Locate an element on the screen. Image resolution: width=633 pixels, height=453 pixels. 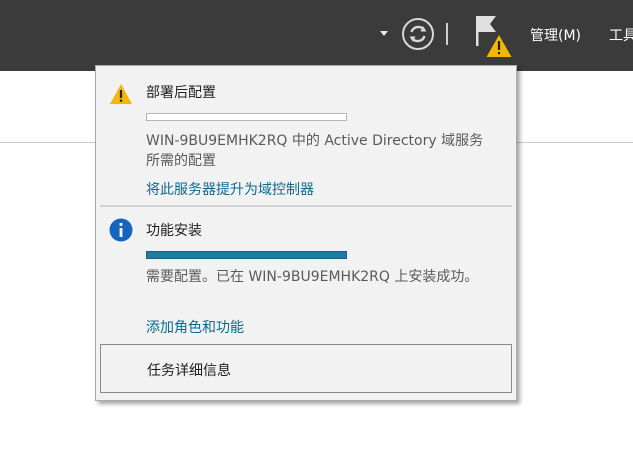
add-roles-features-link: 添加角色和功能 is located at coordinates (195, 327).